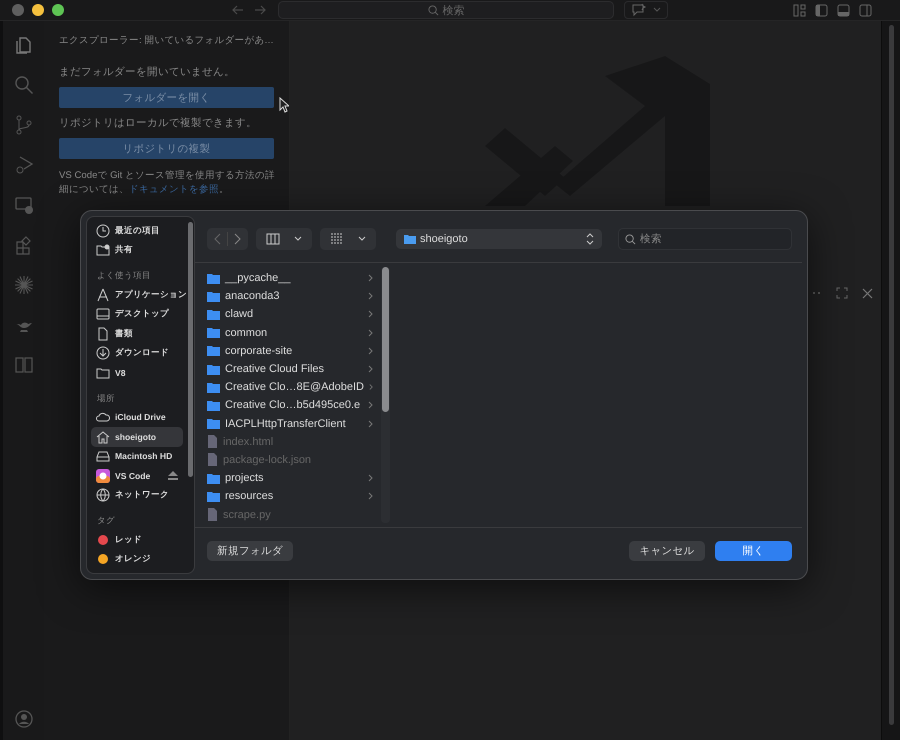 The width and height of the screenshot is (900, 740). I want to click on sidebar-item: ネットワーク, so click(137, 495).